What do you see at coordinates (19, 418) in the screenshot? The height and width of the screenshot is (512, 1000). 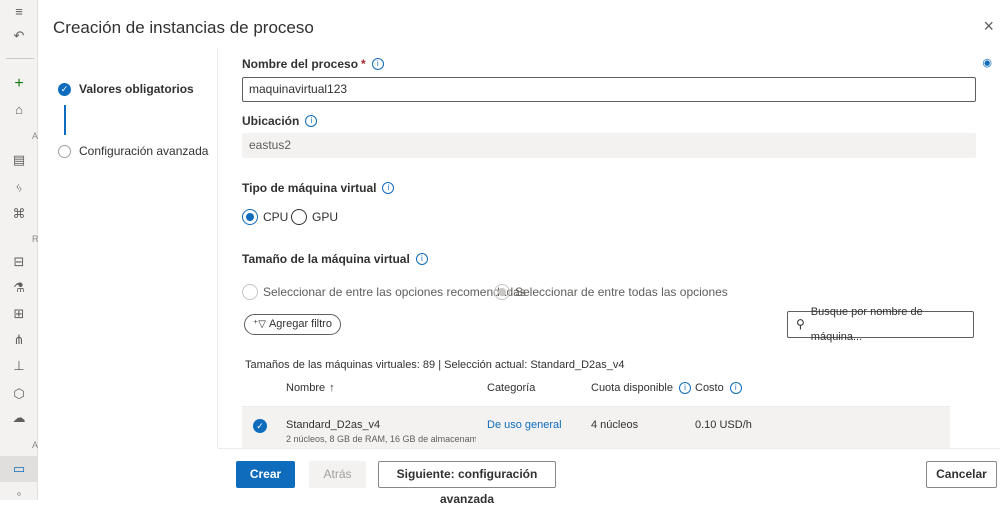 I see `cloud-icon: ☁` at bounding box center [19, 418].